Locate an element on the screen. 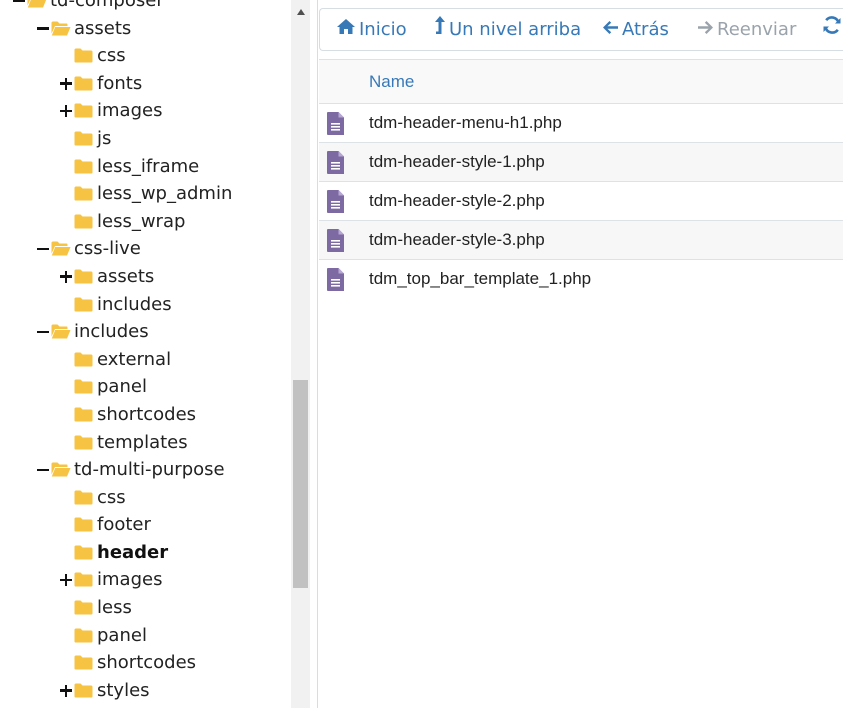 Image resolution: width=843 pixels, height=708 pixels. tree-item-css-live: css-live is located at coordinates (145, 249).